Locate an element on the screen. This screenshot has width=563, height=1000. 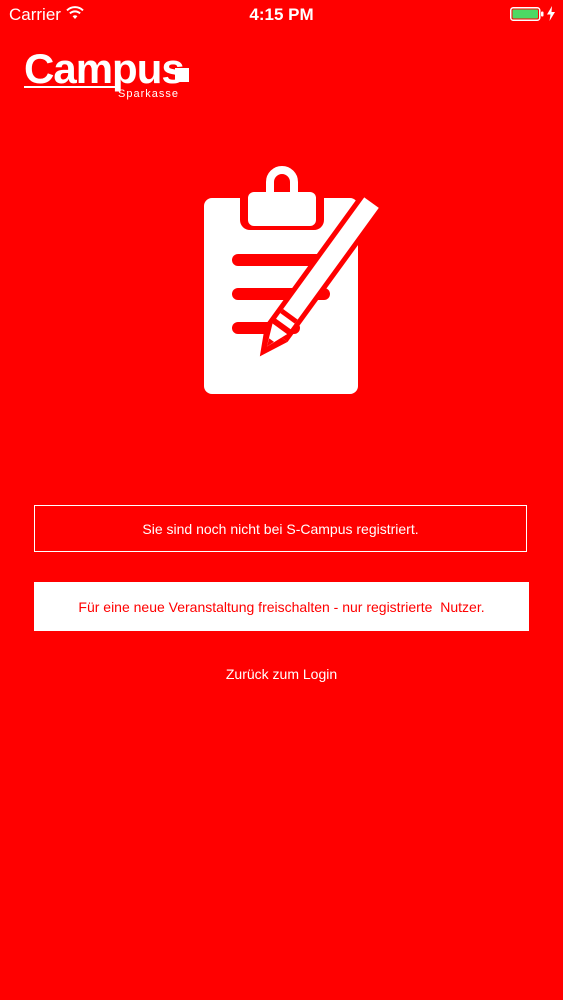
logo-underline is located at coordinates (70, 87).